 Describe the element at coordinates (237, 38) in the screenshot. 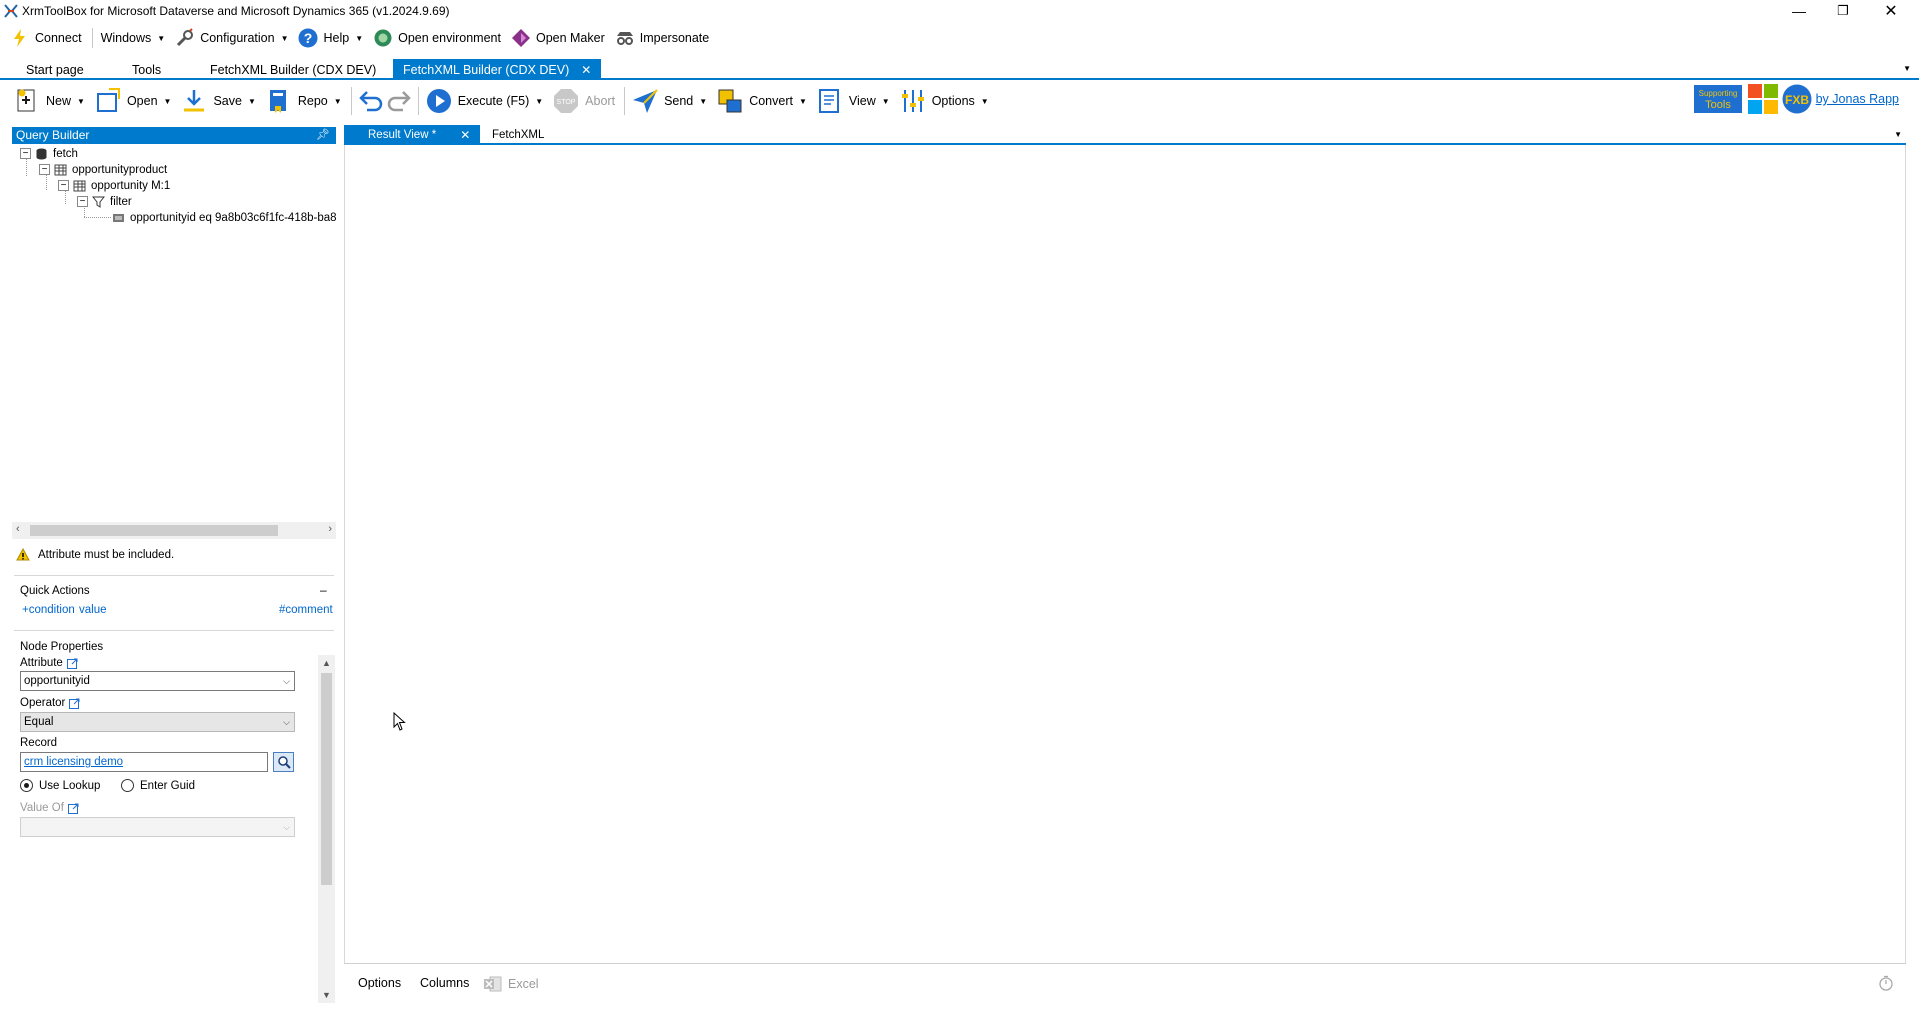

I see `configuration-label: Configuration` at that location.